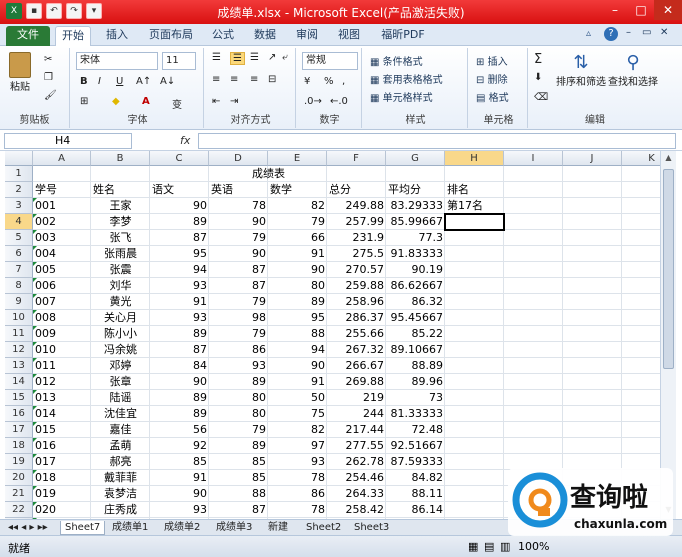  Describe the element at coordinates (19, 430) in the screenshot. I see `row-header-17: 17` at that location.